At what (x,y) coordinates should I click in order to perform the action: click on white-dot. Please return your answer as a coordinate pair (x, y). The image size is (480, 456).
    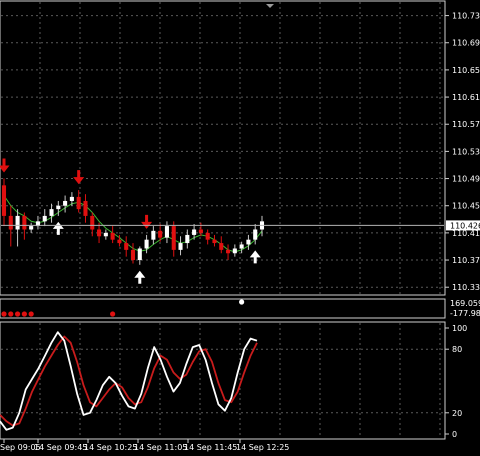
    Looking at the image, I should click on (242, 302).